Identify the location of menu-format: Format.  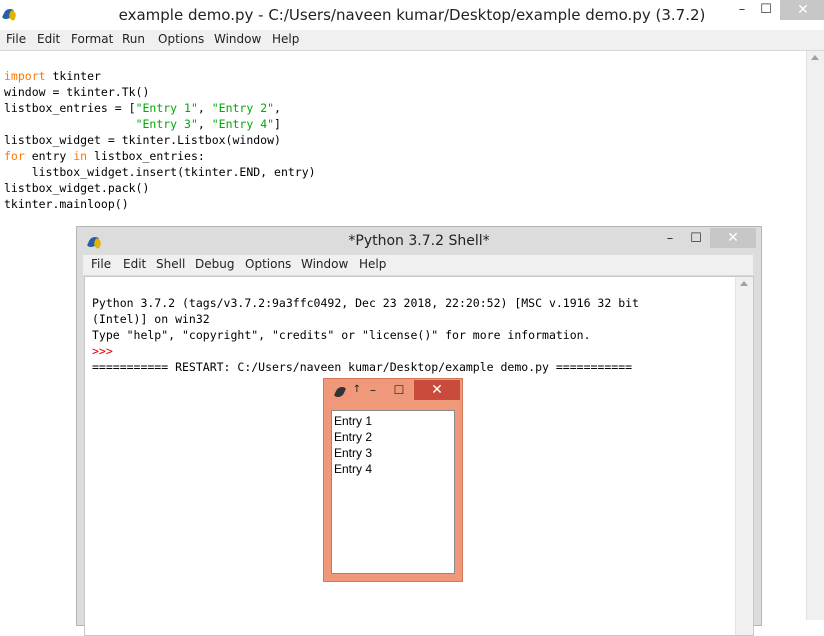
(92, 39).